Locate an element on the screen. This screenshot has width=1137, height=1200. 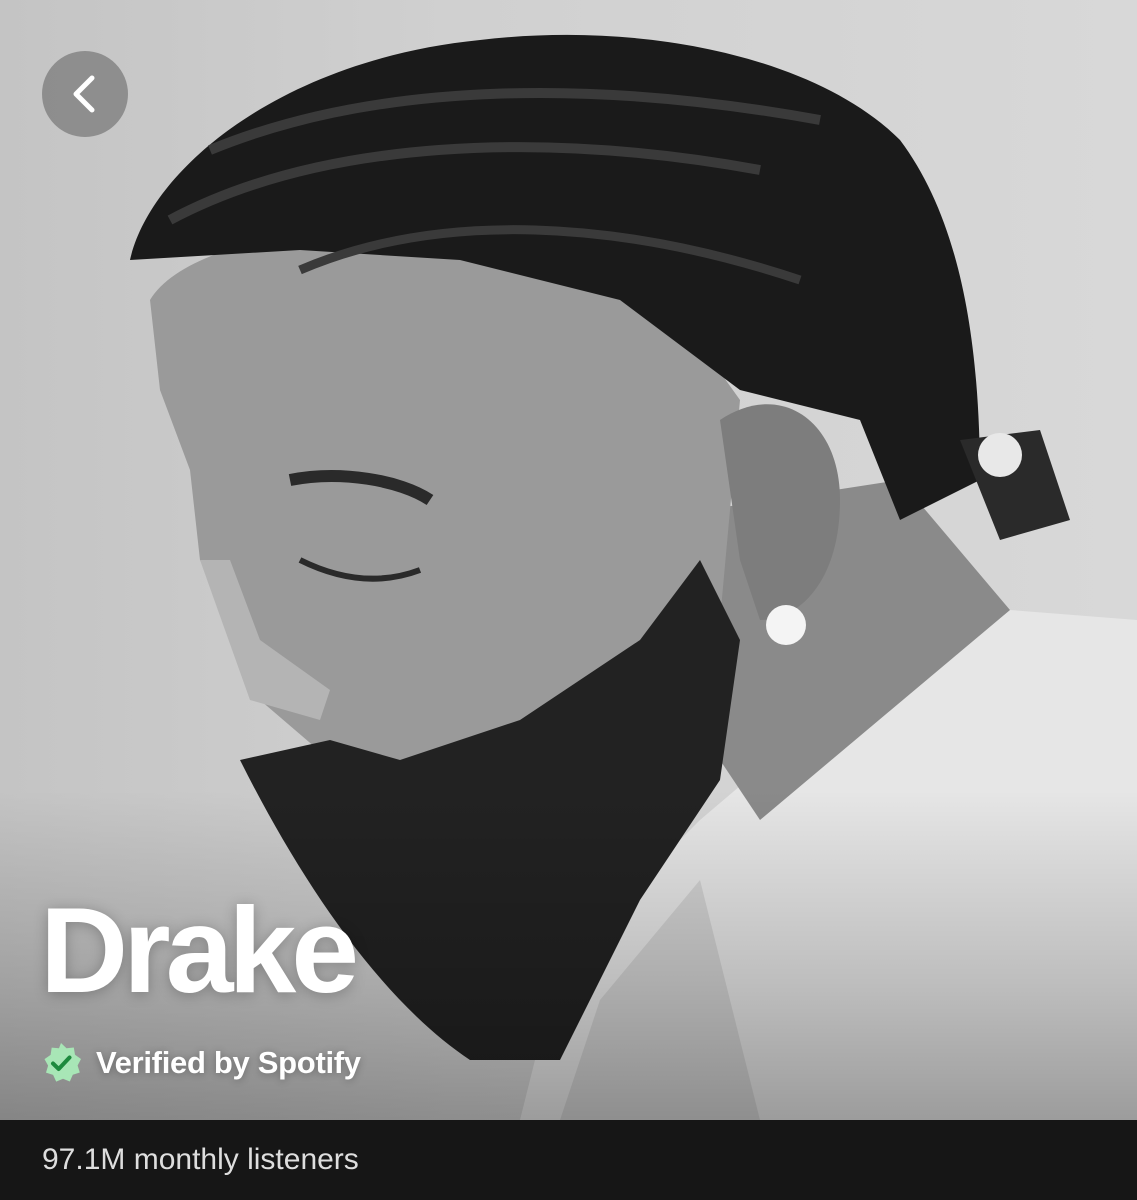
chevron-left-icon is located at coordinates (84, 94).